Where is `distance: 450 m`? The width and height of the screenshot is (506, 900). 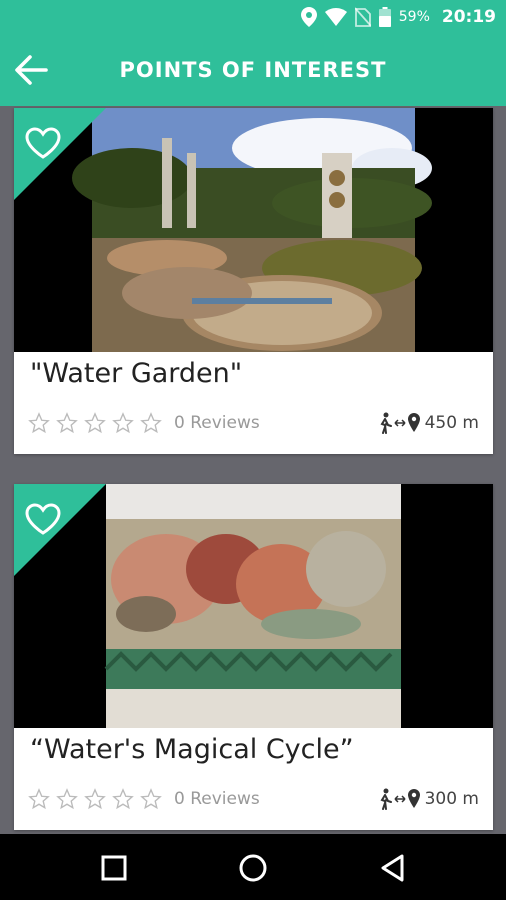
distance: 450 m is located at coordinates (429, 423).